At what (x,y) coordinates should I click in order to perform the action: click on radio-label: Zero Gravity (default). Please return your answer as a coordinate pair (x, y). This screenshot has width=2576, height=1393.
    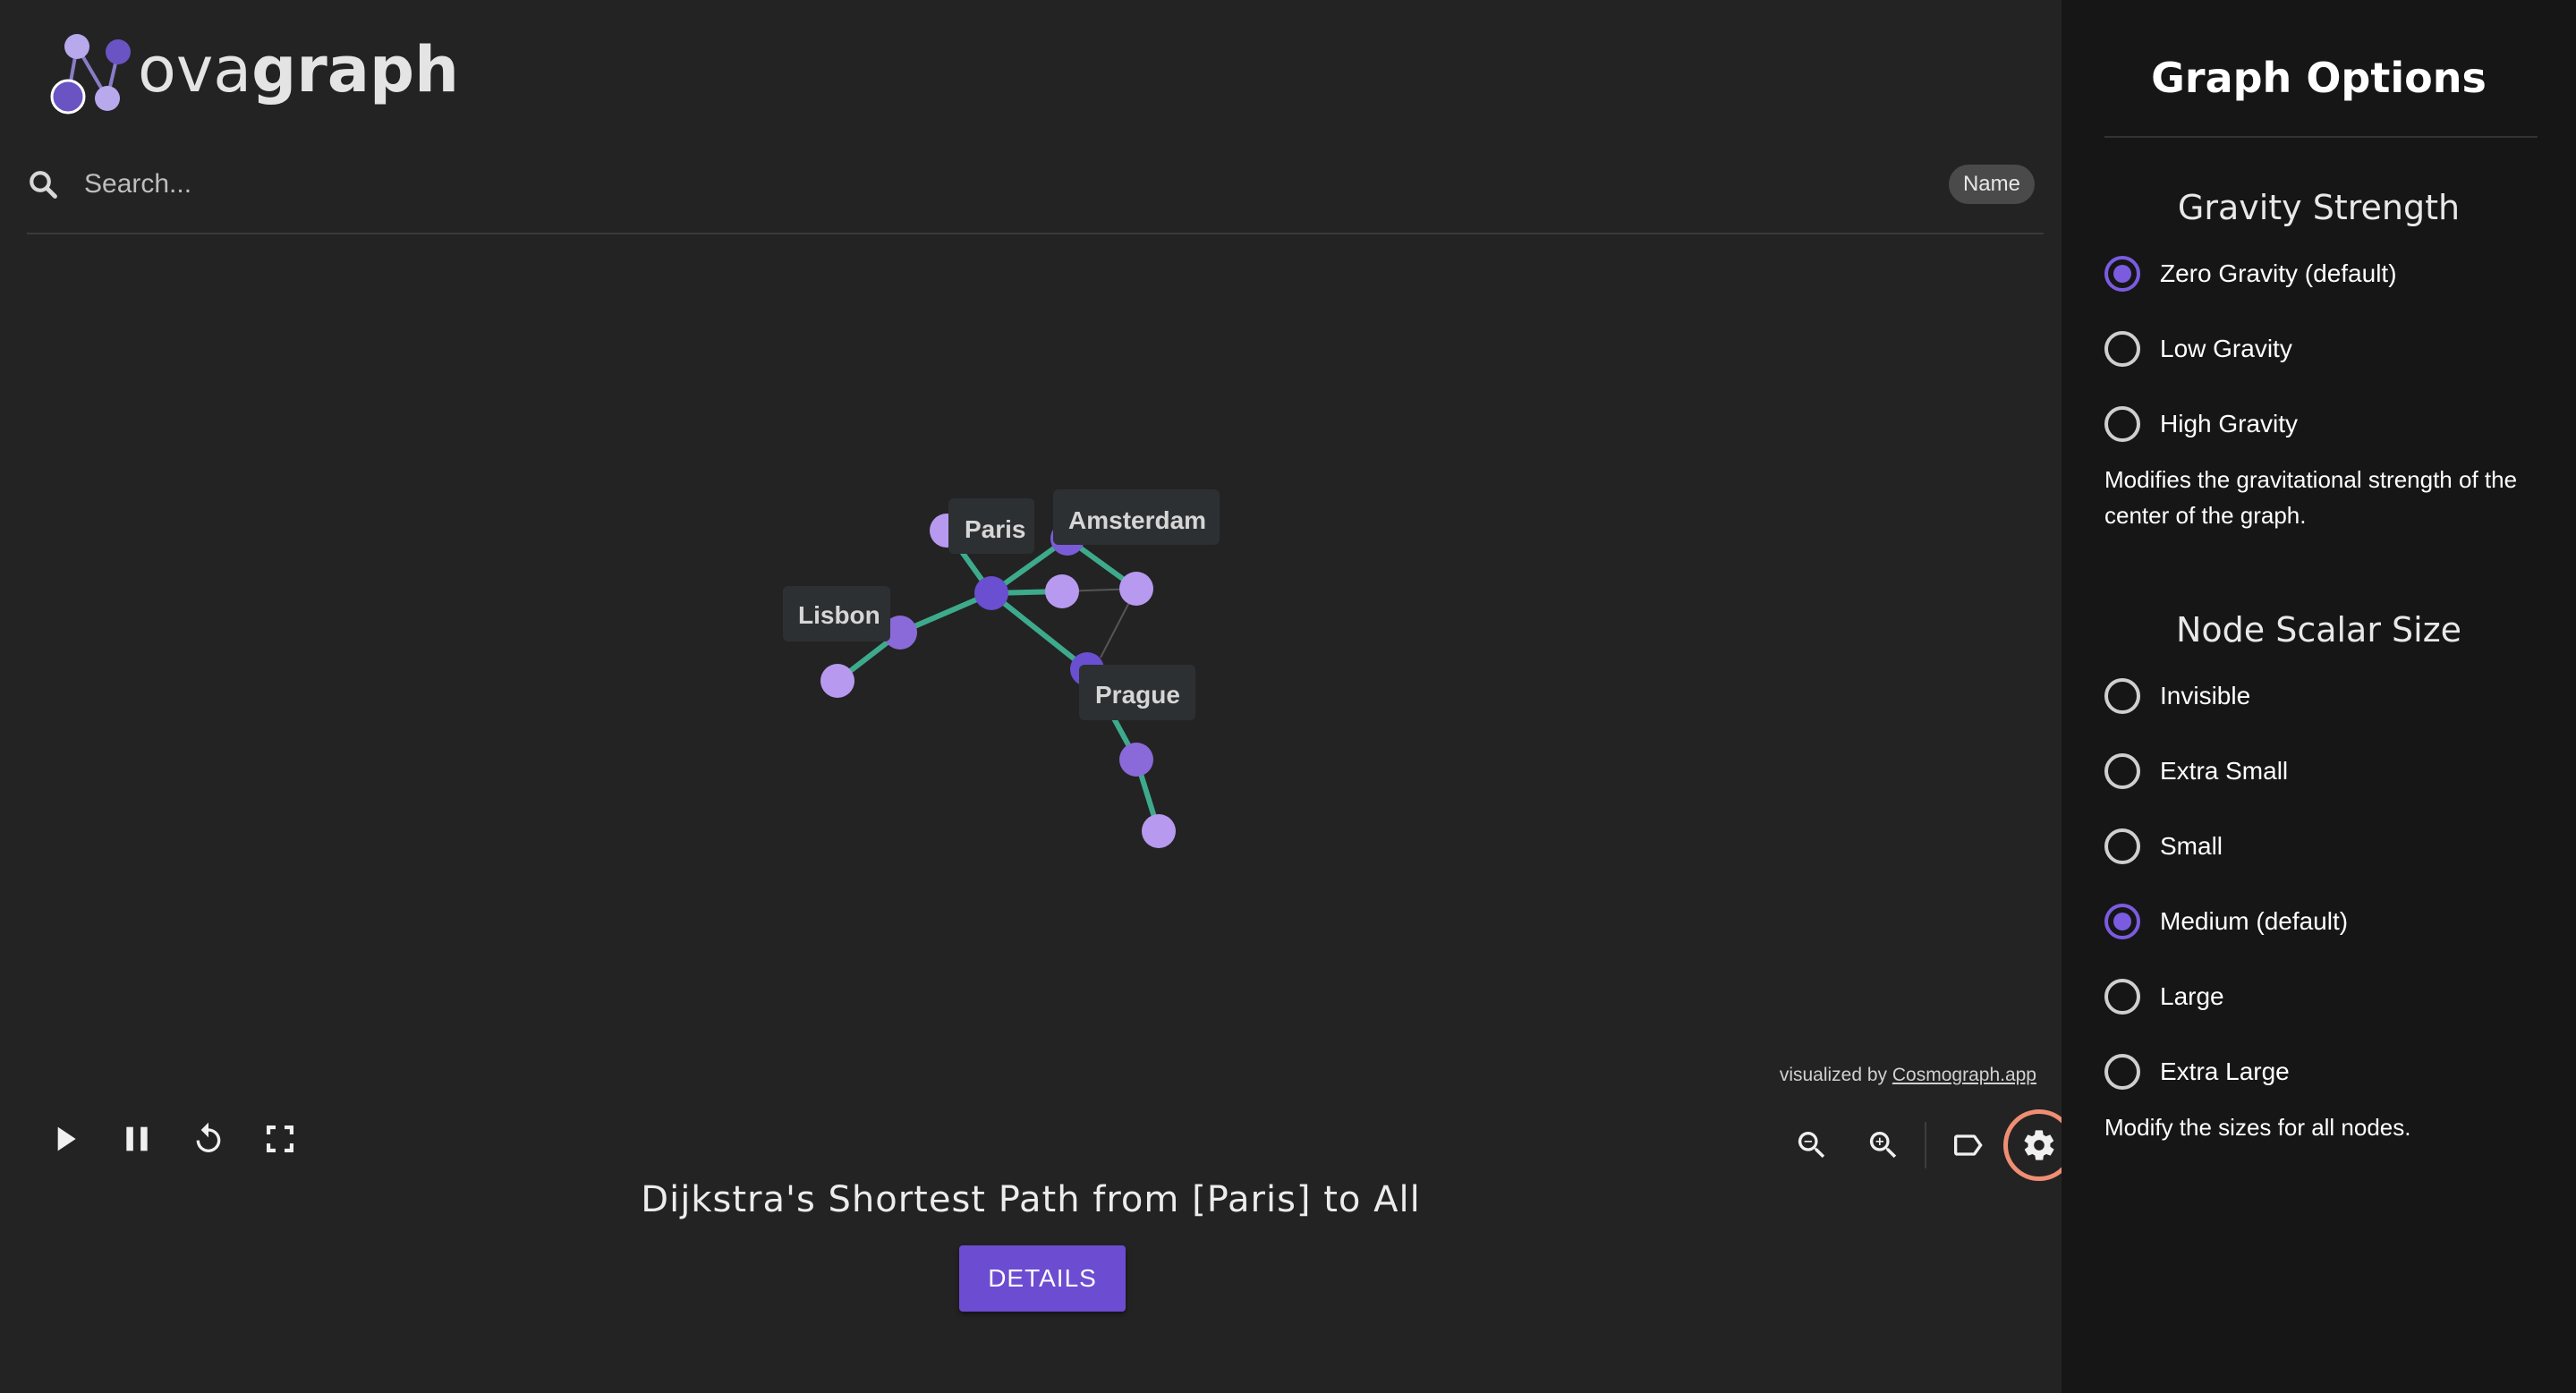
    Looking at the image, I should click on (2278, 273).